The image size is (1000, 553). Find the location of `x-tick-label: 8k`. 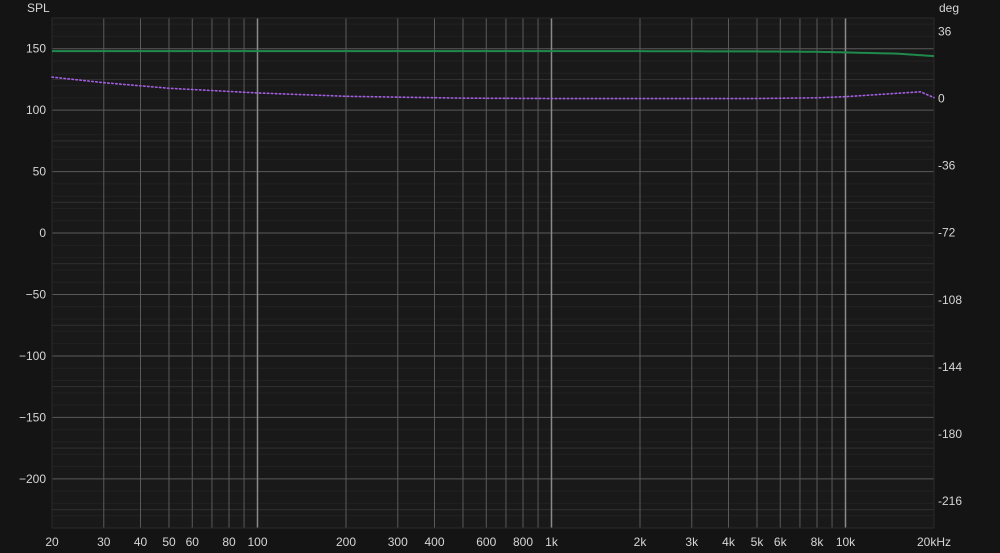

x-tick-label: 8k is located at coordinates (818, 542).